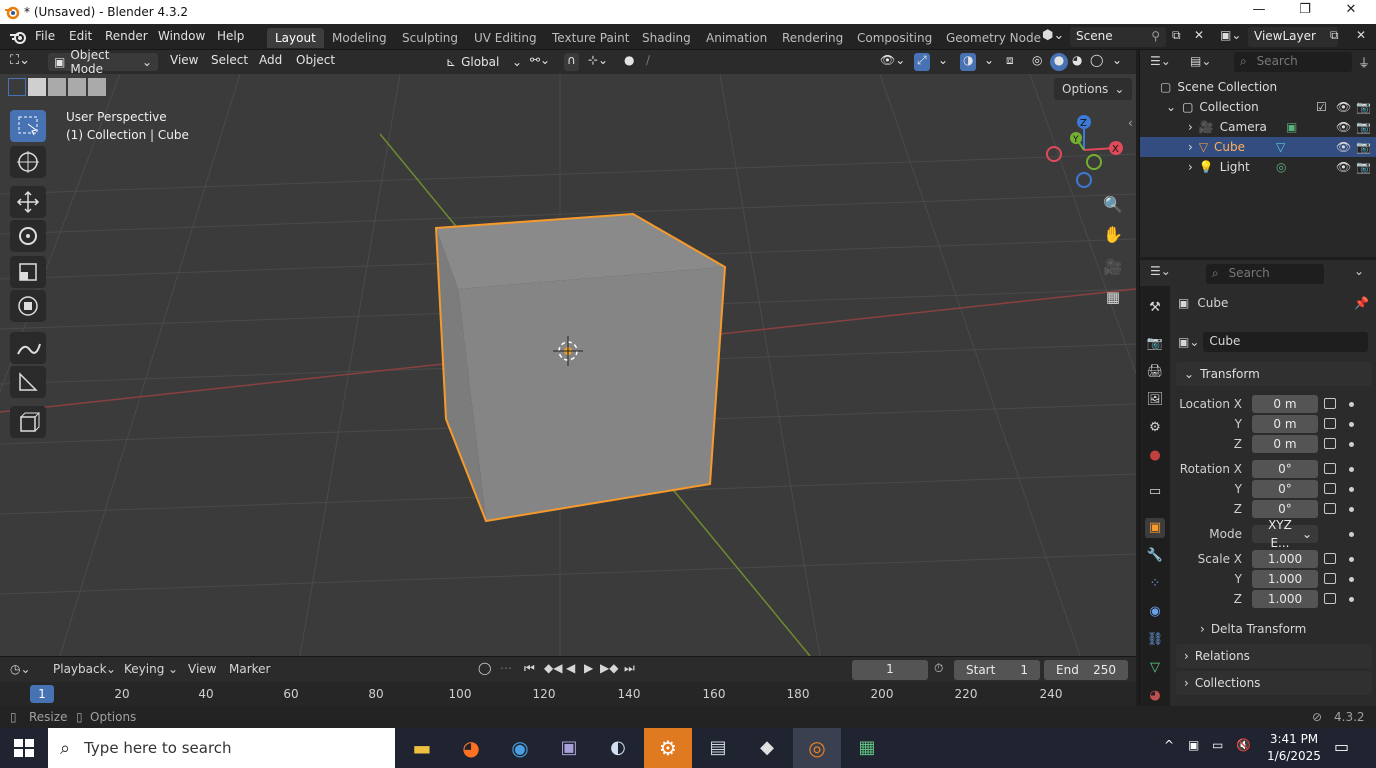  Describe the element at coordinates (229, 62) in the screenshot. I see `menu-select: Select` at that location.